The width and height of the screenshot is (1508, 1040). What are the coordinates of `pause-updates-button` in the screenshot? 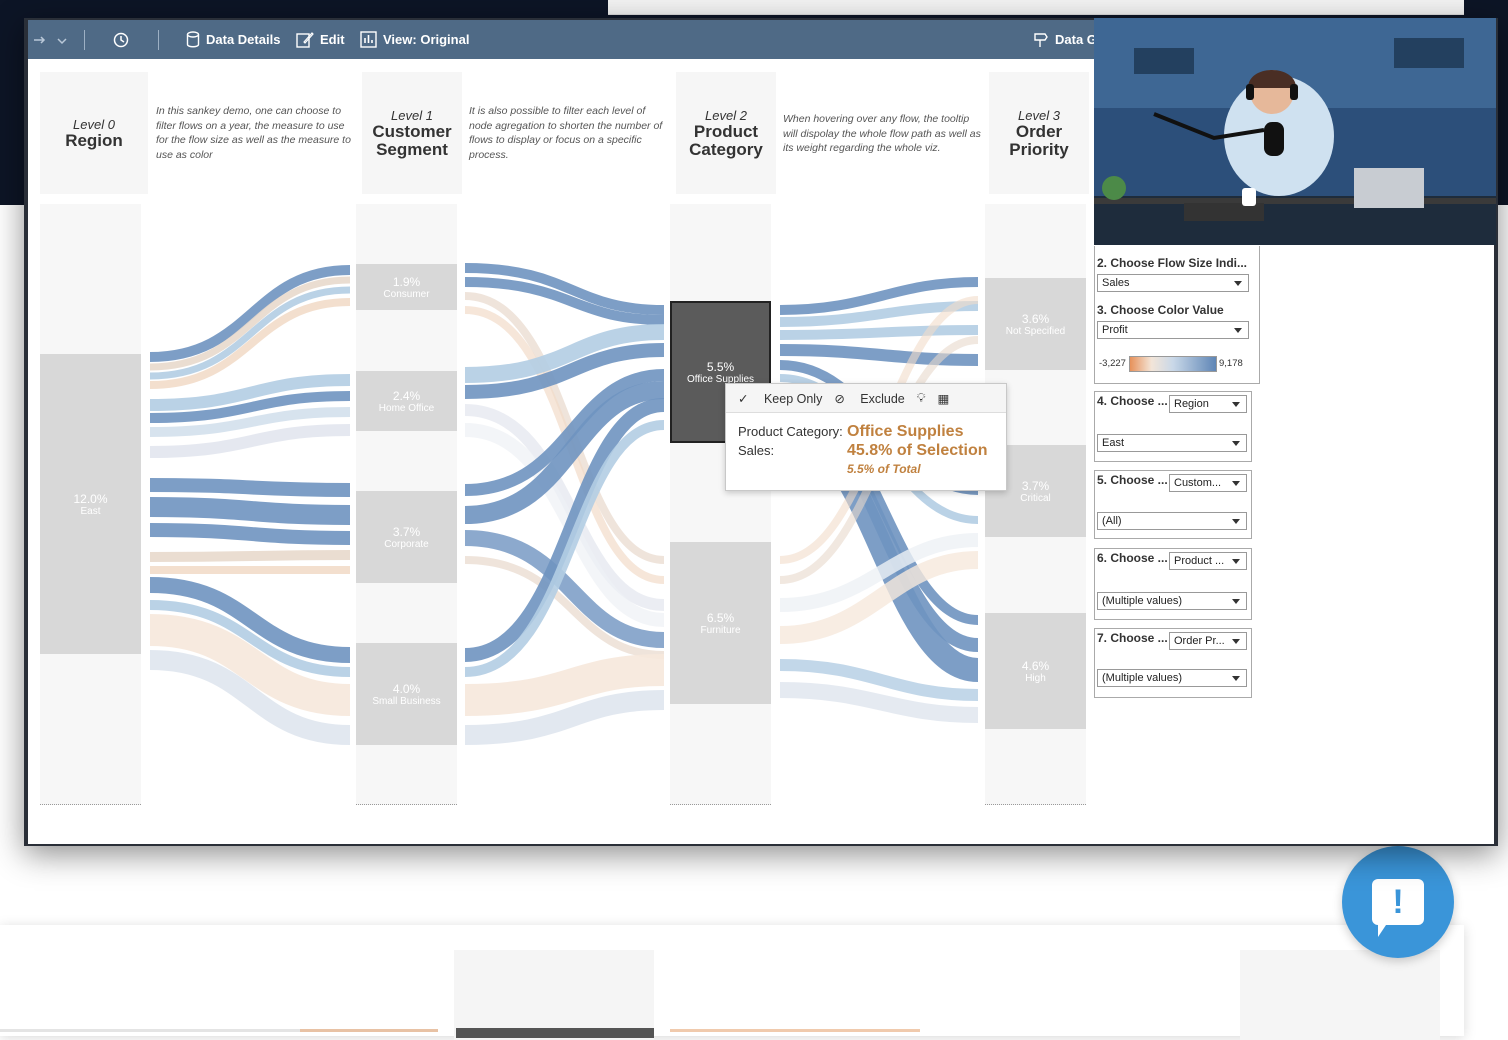 It's located at (121, 39).